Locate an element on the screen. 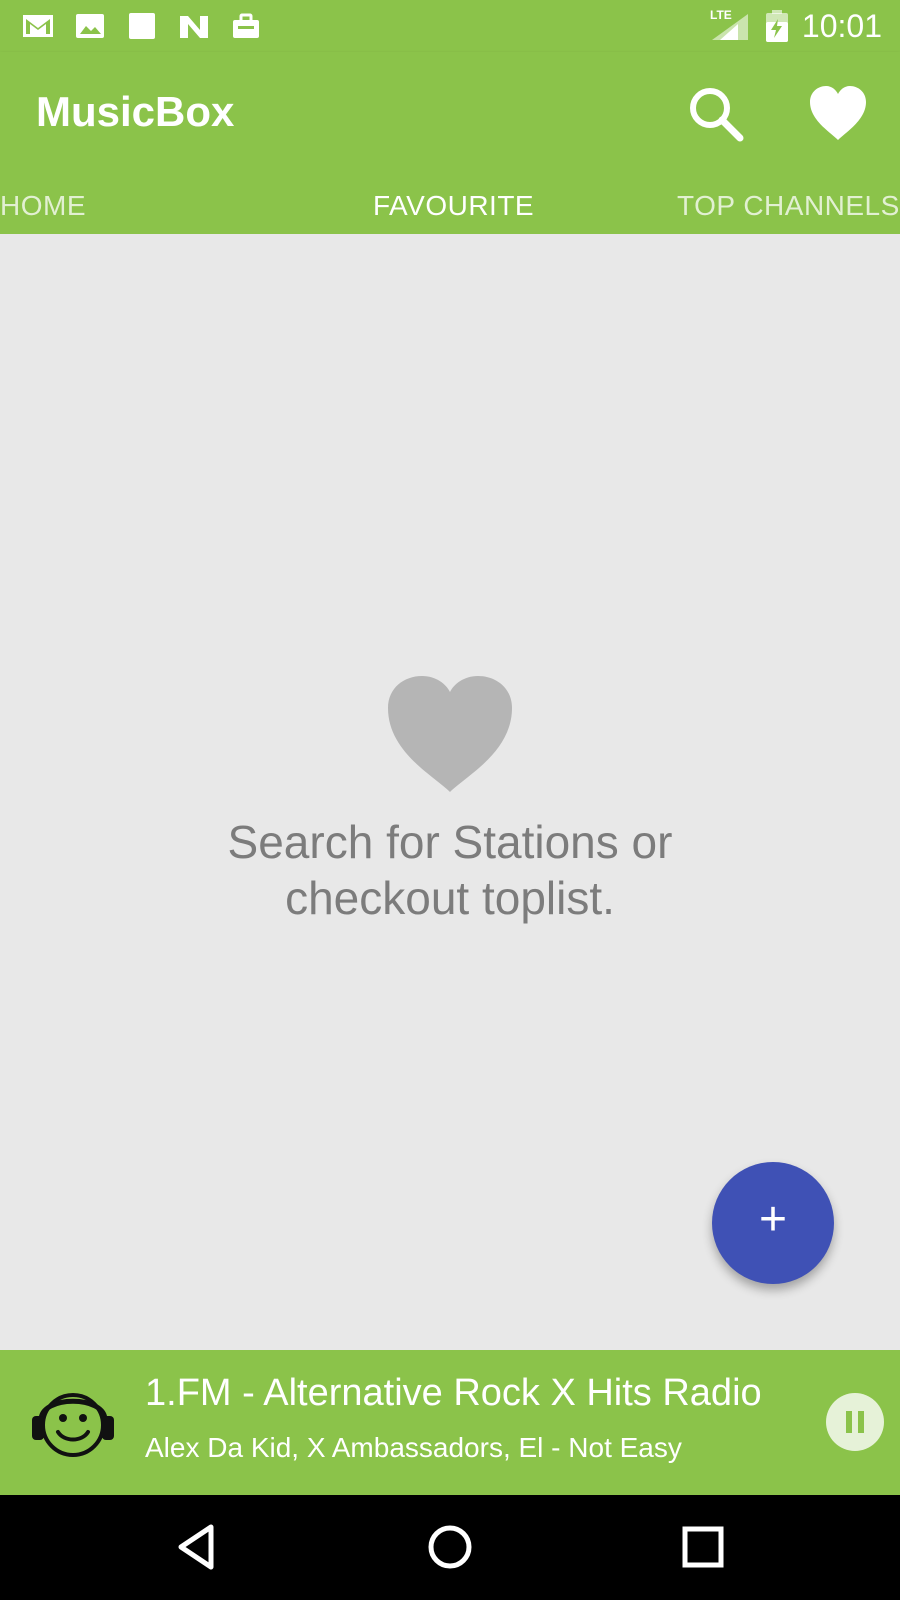  app-toolbar: MusicBox is located at coordinates (450, 113).